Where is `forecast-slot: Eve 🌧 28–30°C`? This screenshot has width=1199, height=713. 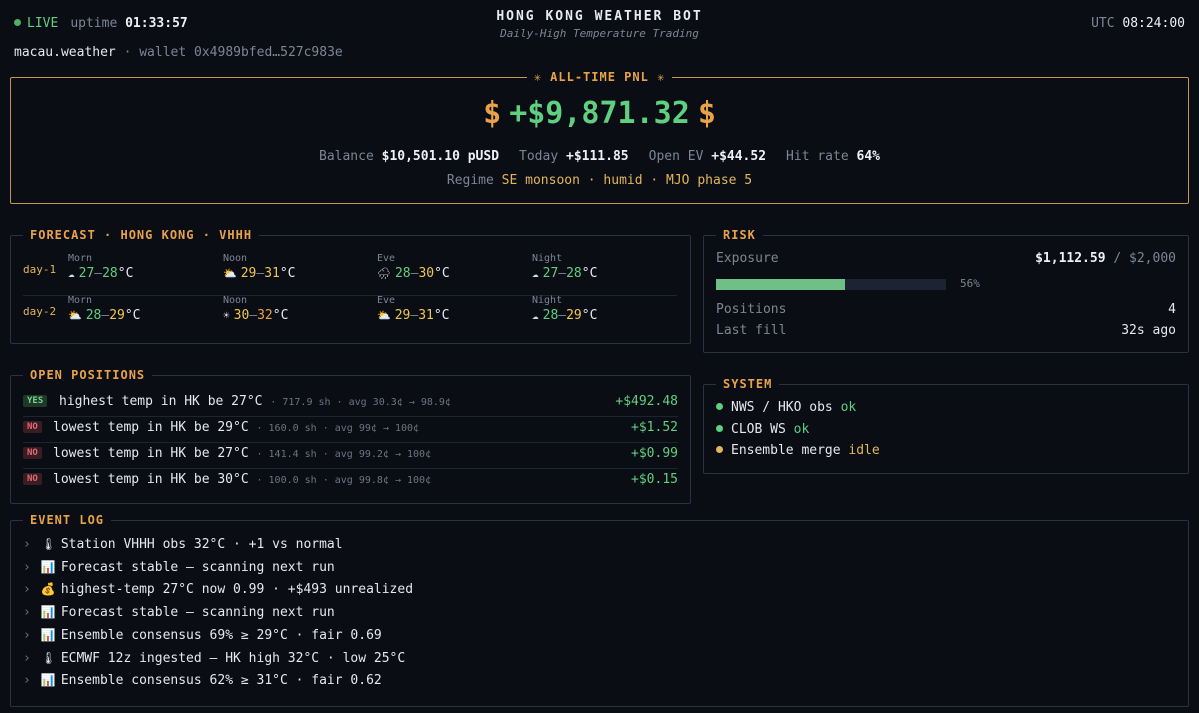
forecast-slot: Eve 🌧 28–30°C is located at coordinates (413, 267).